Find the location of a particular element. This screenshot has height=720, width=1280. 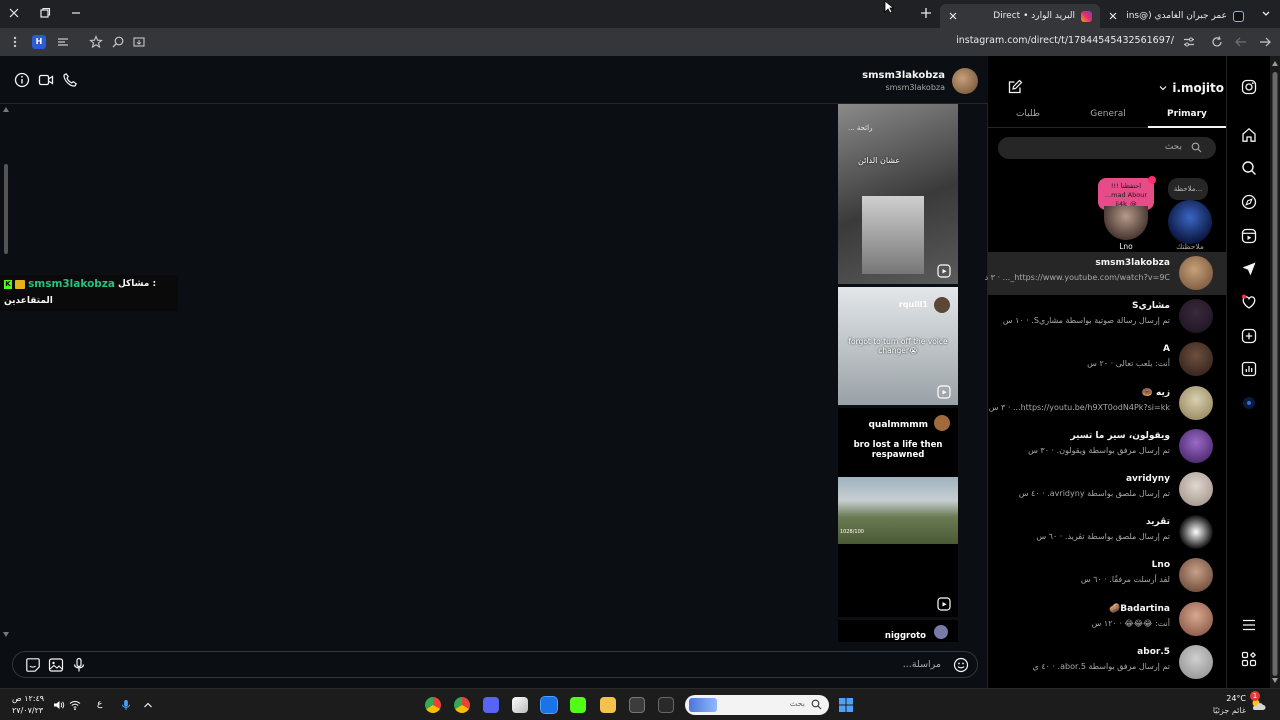

reel-avatar is located at coordinates (941, 632).